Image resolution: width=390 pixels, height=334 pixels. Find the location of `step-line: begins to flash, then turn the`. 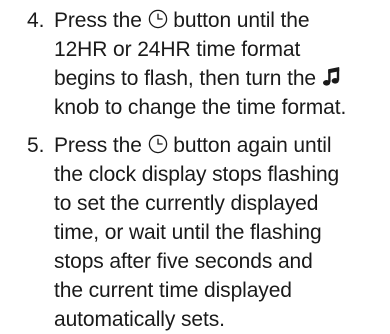

step-line: begins to flash, then turn the is located at coordinates (222, 78).